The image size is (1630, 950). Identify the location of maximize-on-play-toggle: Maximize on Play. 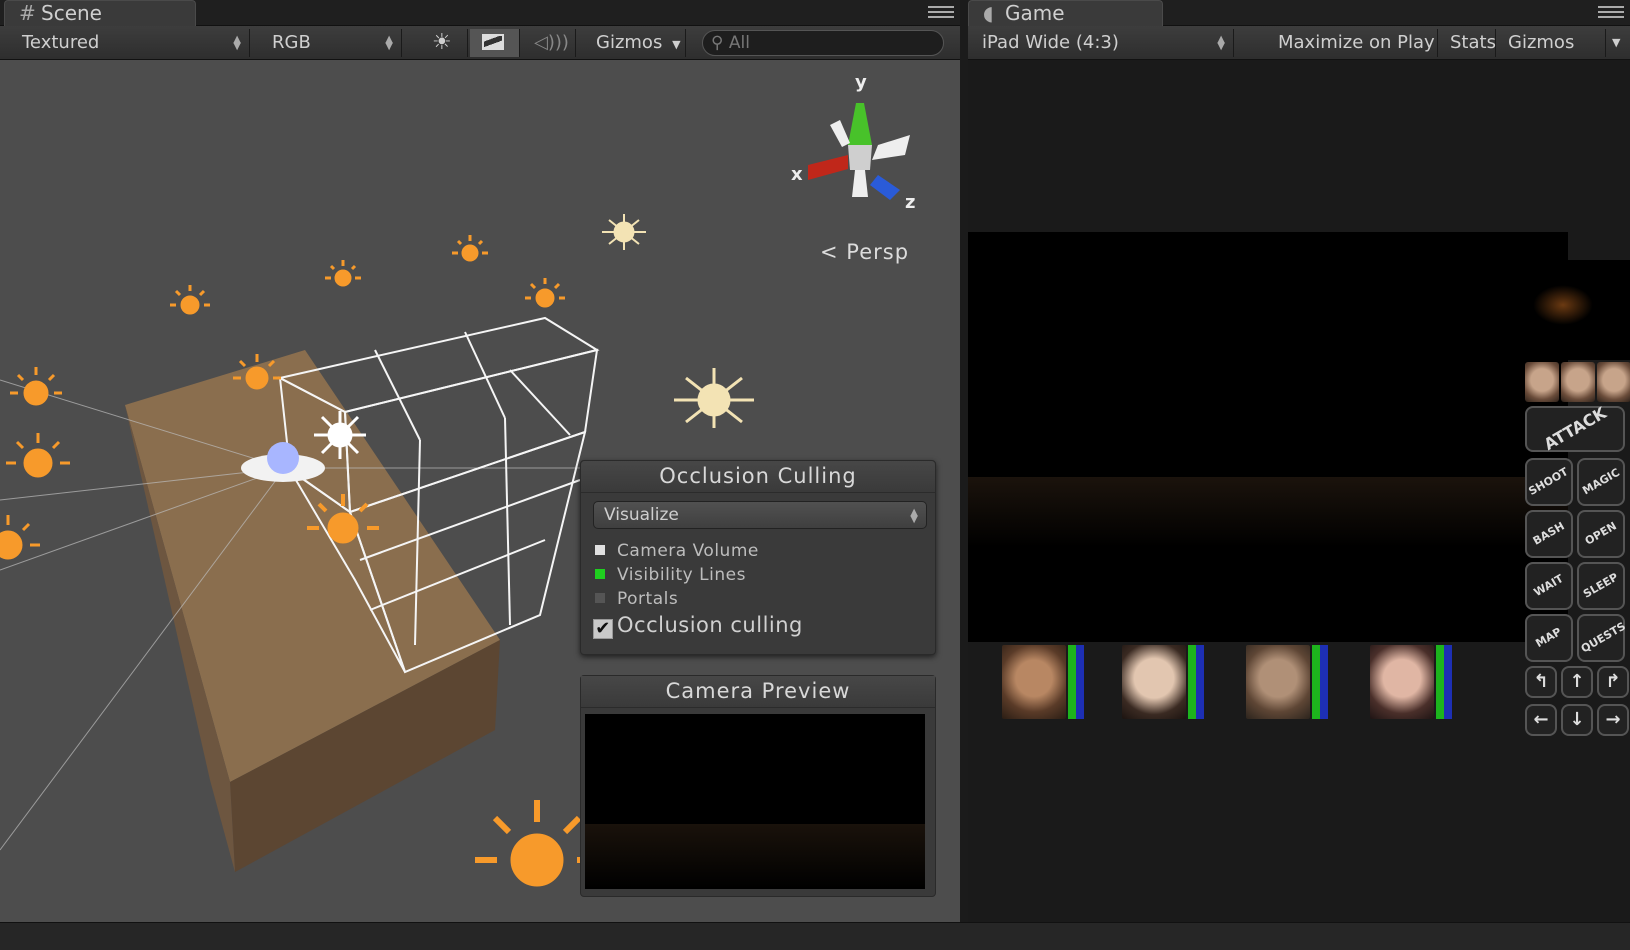
(1353, 43).